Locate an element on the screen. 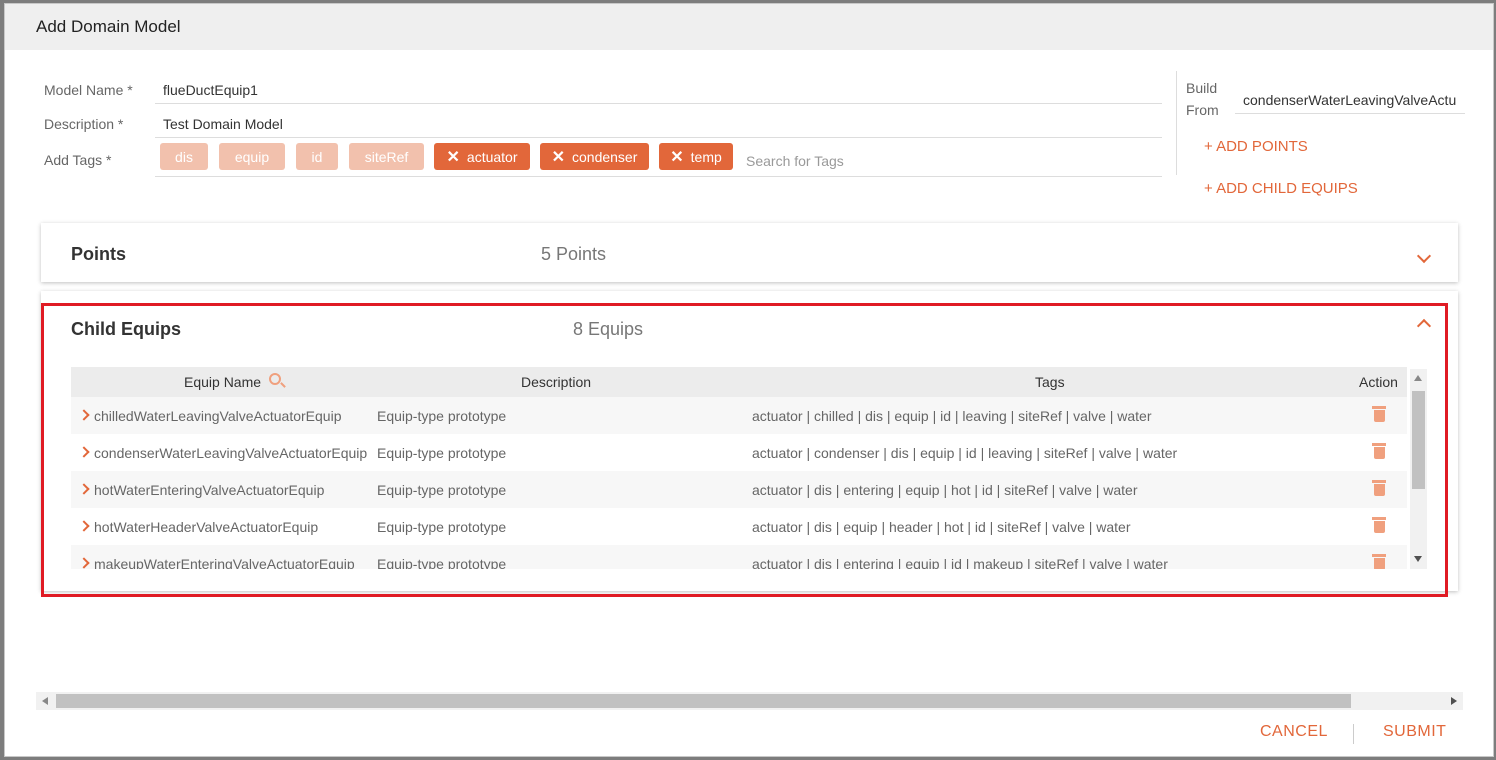 The height and width of the screenshot is (760, 1496). add-points-link: + ADD POINTS is located at coordinates (1256, 146).